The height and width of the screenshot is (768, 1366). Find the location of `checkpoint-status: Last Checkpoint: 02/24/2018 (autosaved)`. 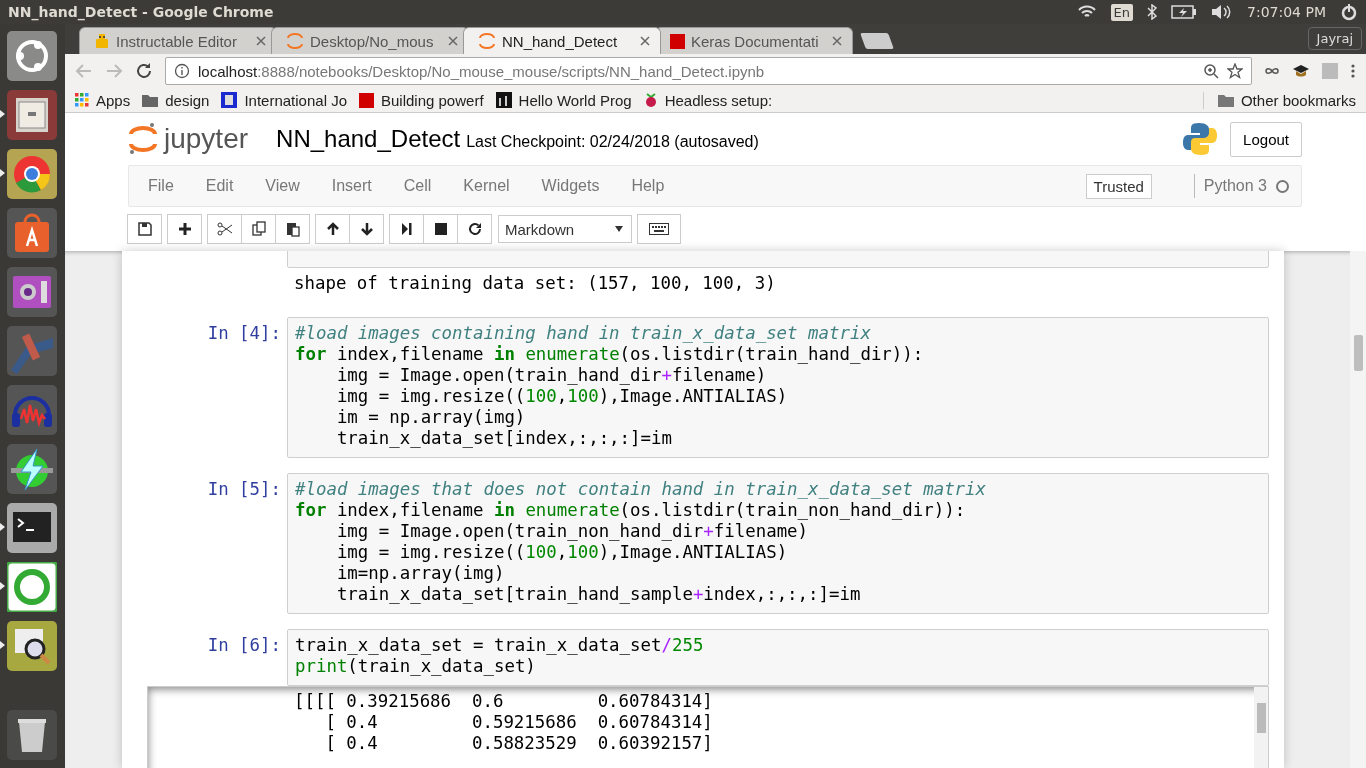

checkpoint-status: Last Checkpoint: 02/24/2018 (autosaved) is located at coordinates (612, 141).